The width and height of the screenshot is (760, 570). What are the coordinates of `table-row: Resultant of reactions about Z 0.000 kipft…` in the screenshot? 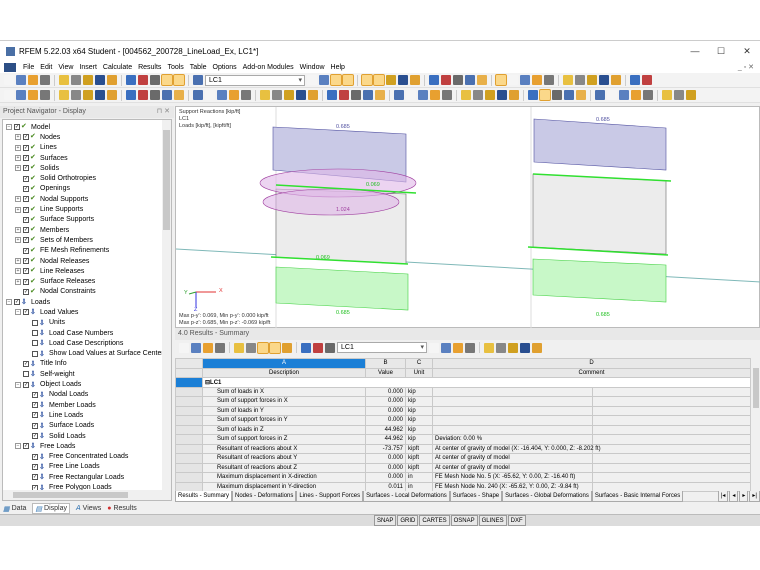 It's located at (463, 467).